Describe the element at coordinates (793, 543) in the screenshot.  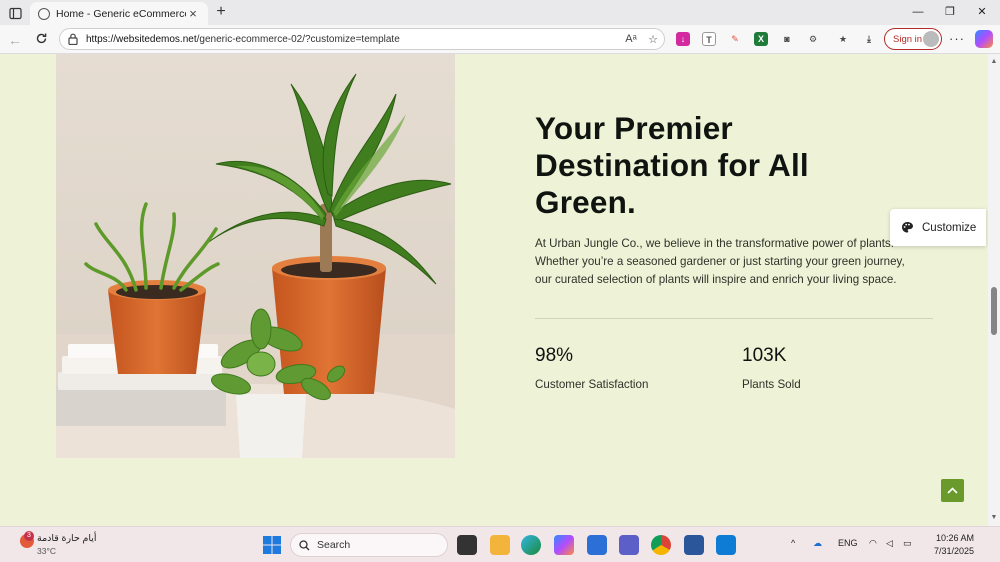
I see `tray-chevron-up-icon: ^` at that location.